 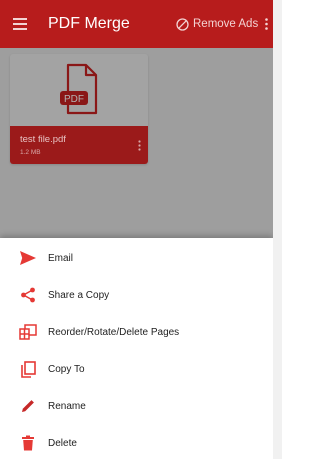 I want to click on rename-label: Rename, so click(x=67, y=406).